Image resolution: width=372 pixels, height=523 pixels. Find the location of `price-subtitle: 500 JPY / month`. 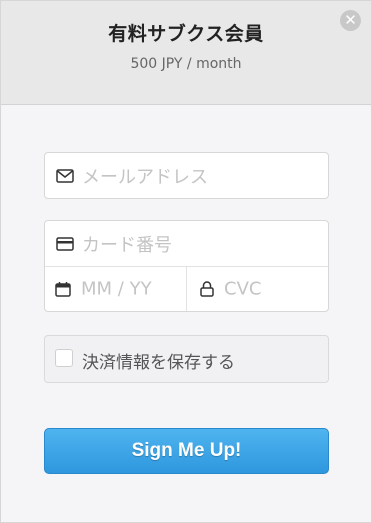

price-subtitle: 500 JPY / month is located at coordinates (186, 64).